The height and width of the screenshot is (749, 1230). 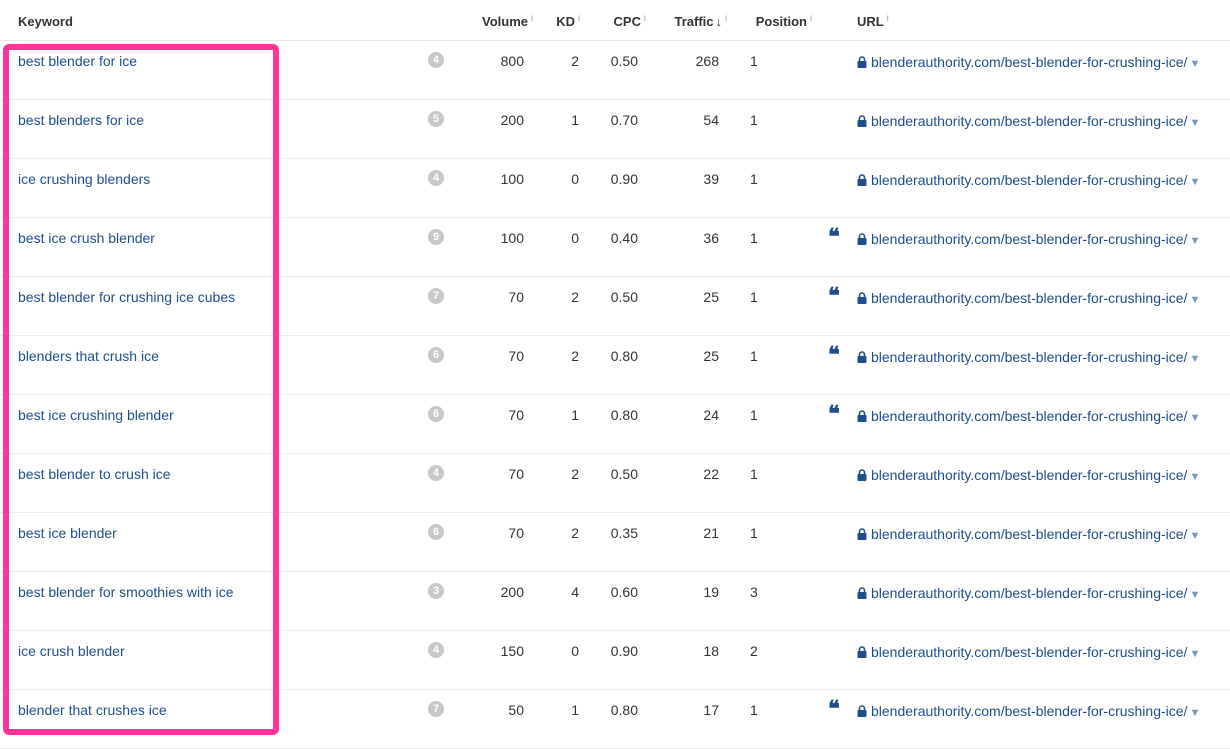 What do you see at coordinates (516, 533) in the screenshot?
I see `volume-value: 70` at bounding box center [516, 533].